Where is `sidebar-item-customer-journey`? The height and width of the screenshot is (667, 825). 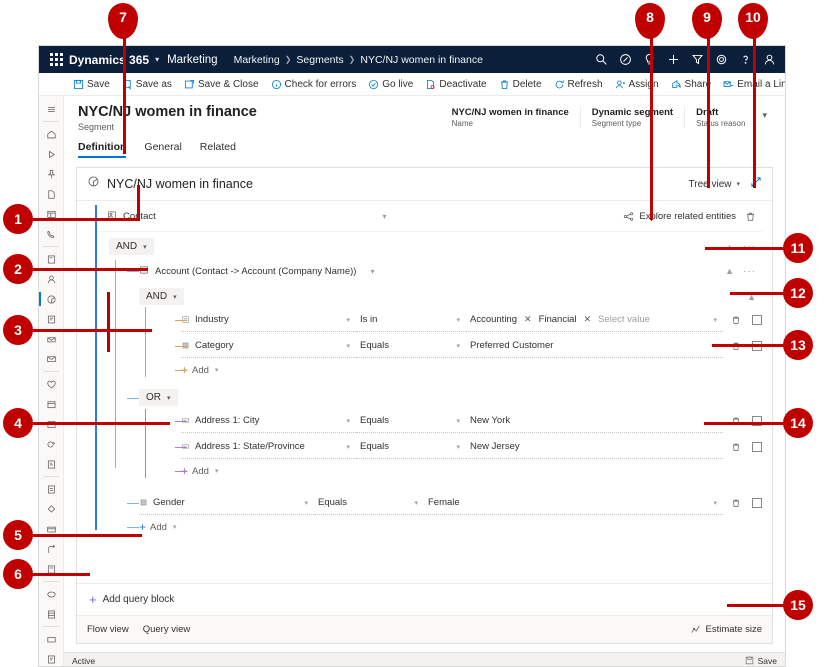
sidebar-item-customer-journey is located at coordinates (51, 319).